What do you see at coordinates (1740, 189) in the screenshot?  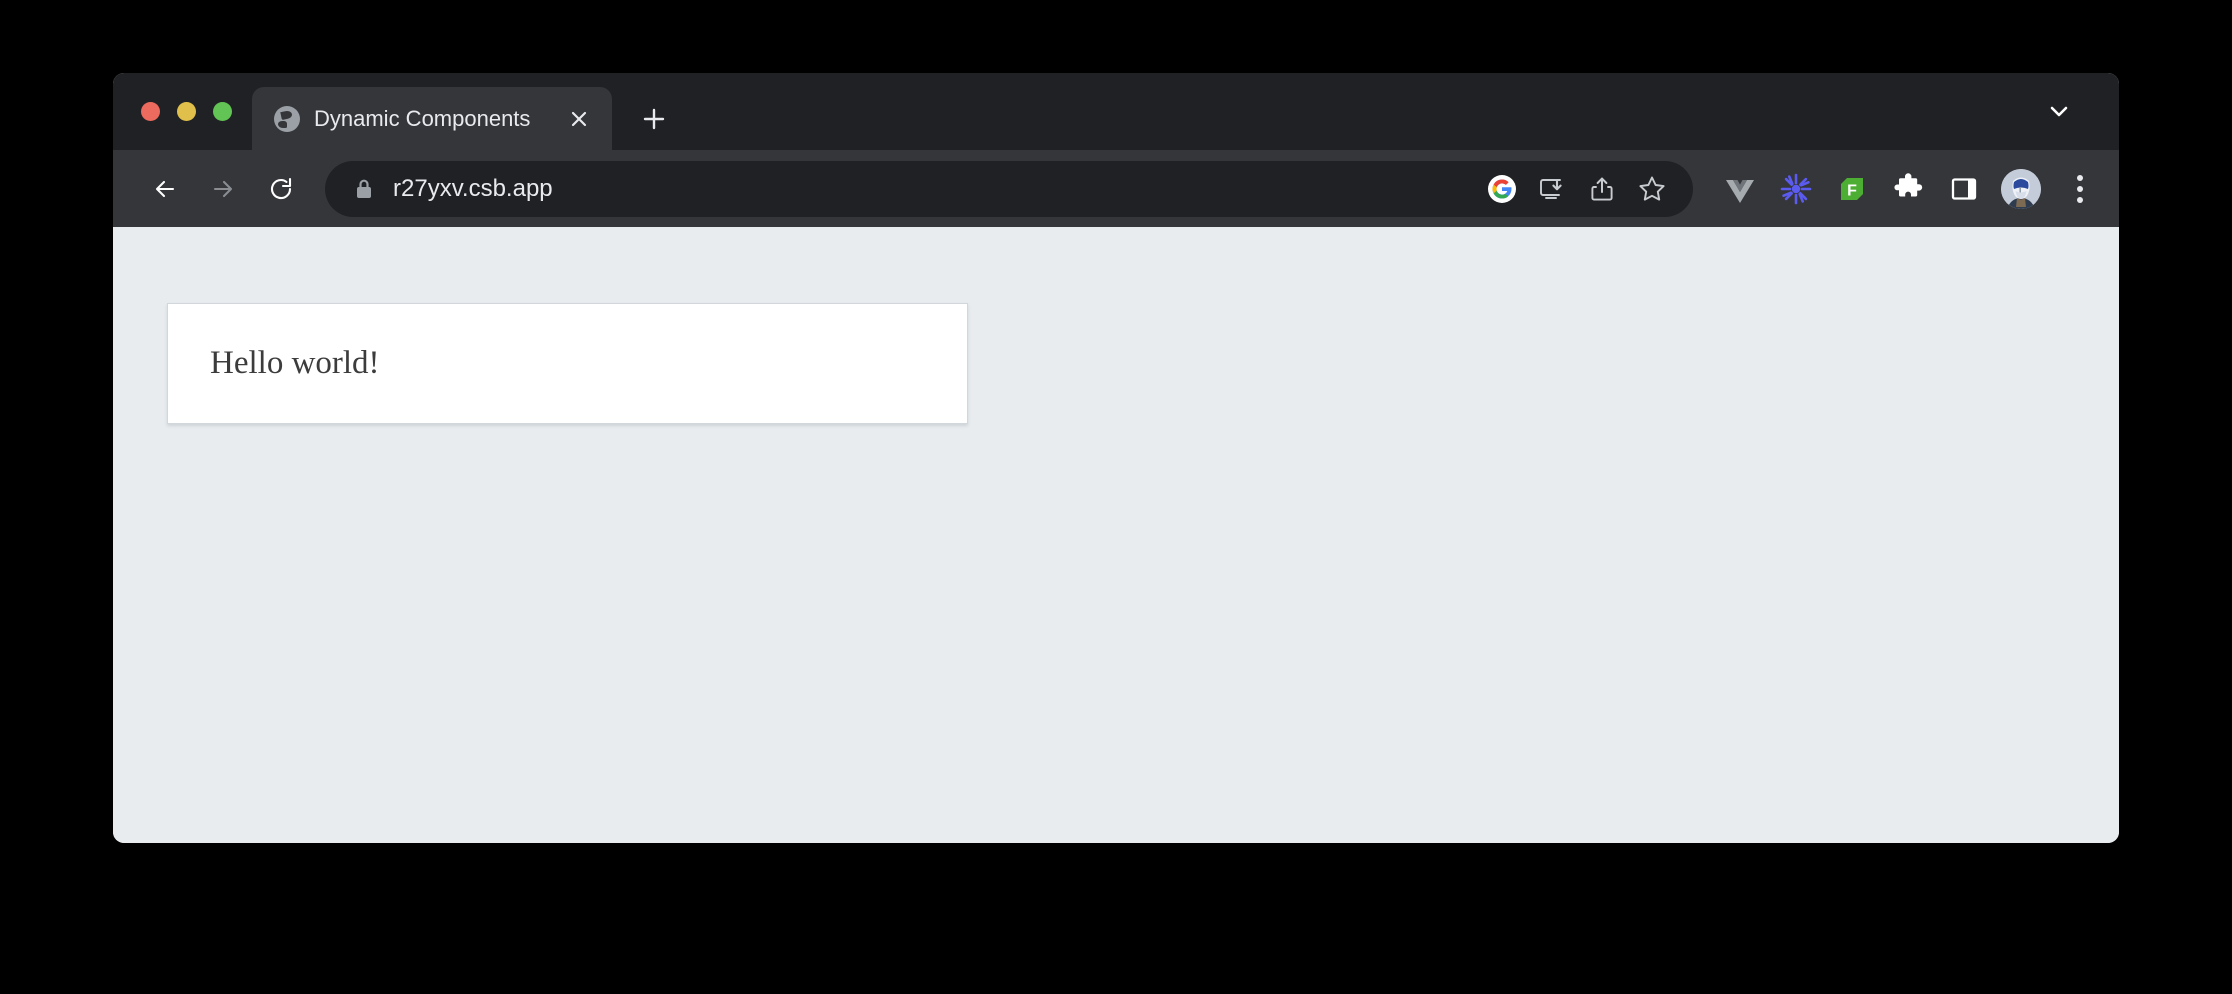 I see `vue-devtools-icon` at bounding box center [1740, 189].